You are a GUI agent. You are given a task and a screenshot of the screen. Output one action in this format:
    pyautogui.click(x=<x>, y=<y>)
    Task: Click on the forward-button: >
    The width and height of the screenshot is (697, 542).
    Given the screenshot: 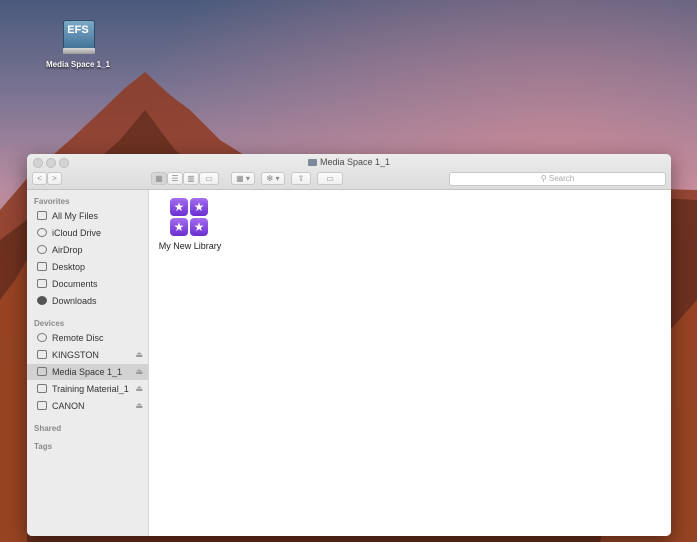 What is the action you would take?
    pyautogui.click(x=54, y=178)
    